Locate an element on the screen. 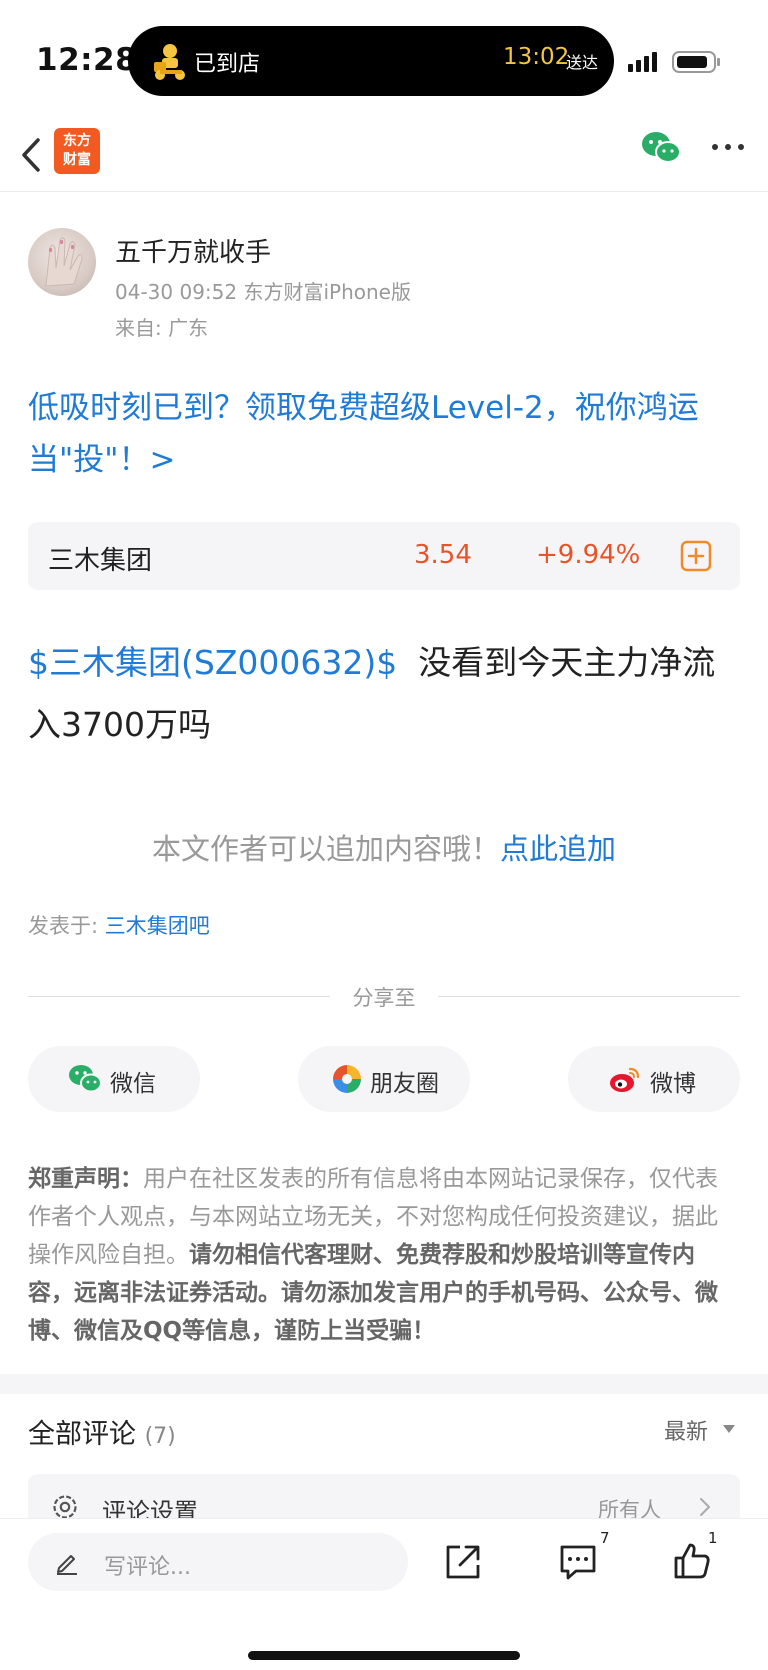 The width and height of the screenshot is (768, 1670). like-count-badge: 1 is located at coordinates (713, 1538).